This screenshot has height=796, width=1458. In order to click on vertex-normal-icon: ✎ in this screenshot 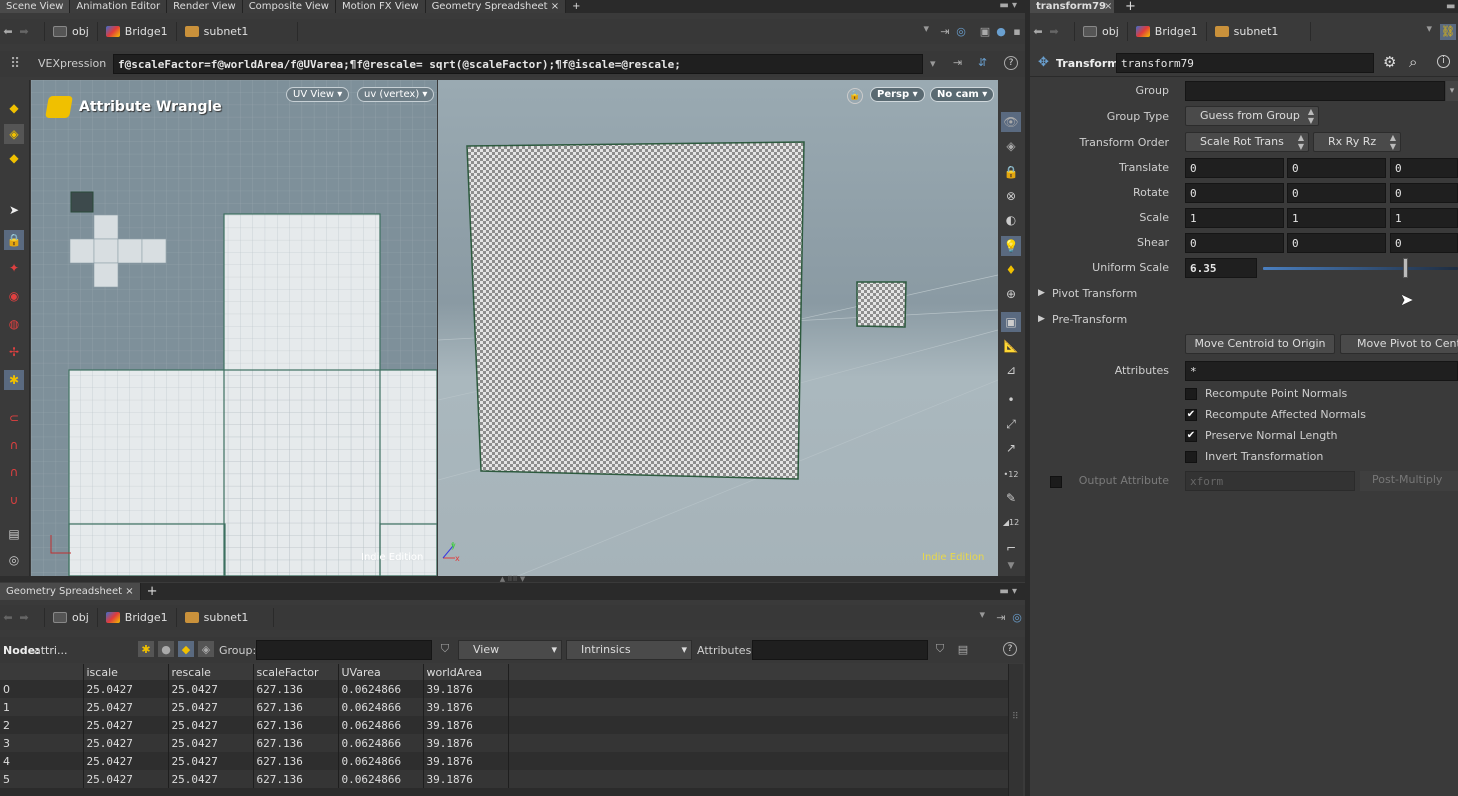, I will do `click(1011, 498)`.